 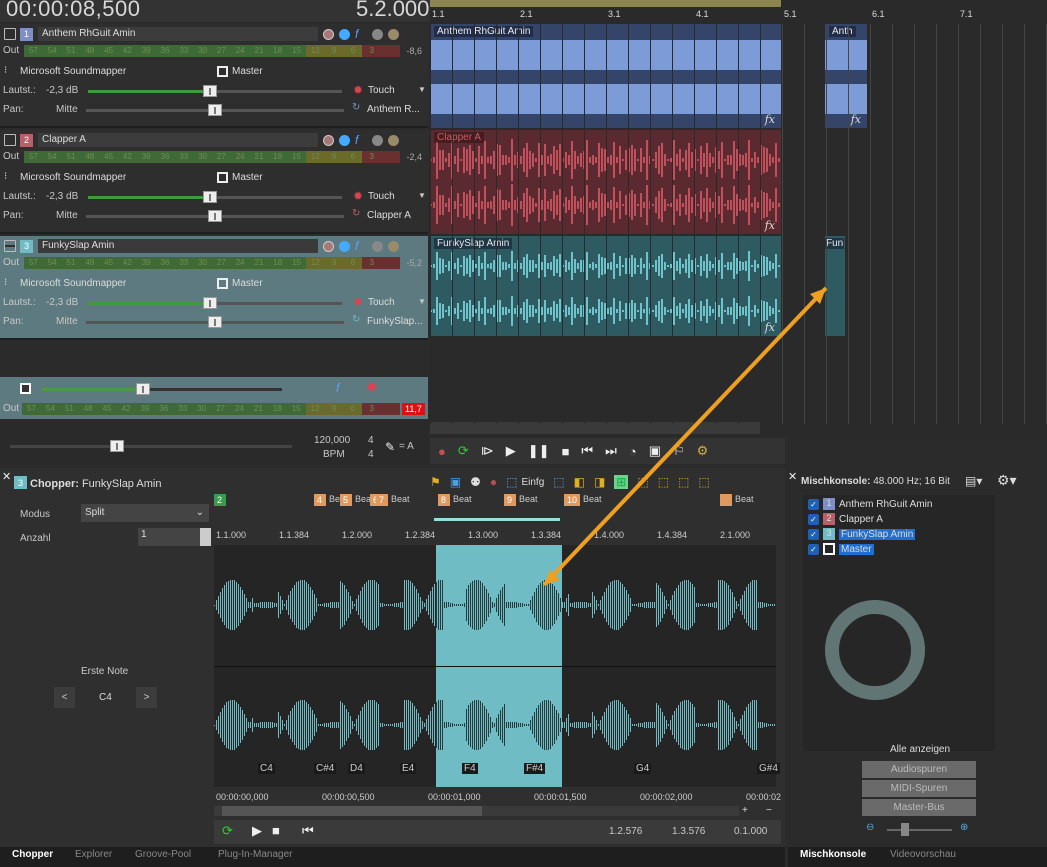 What do you see at coordinates (308, 831) in the screenshot?
I see `go-start-icon: ⏮` at bounding box center [308, 831].